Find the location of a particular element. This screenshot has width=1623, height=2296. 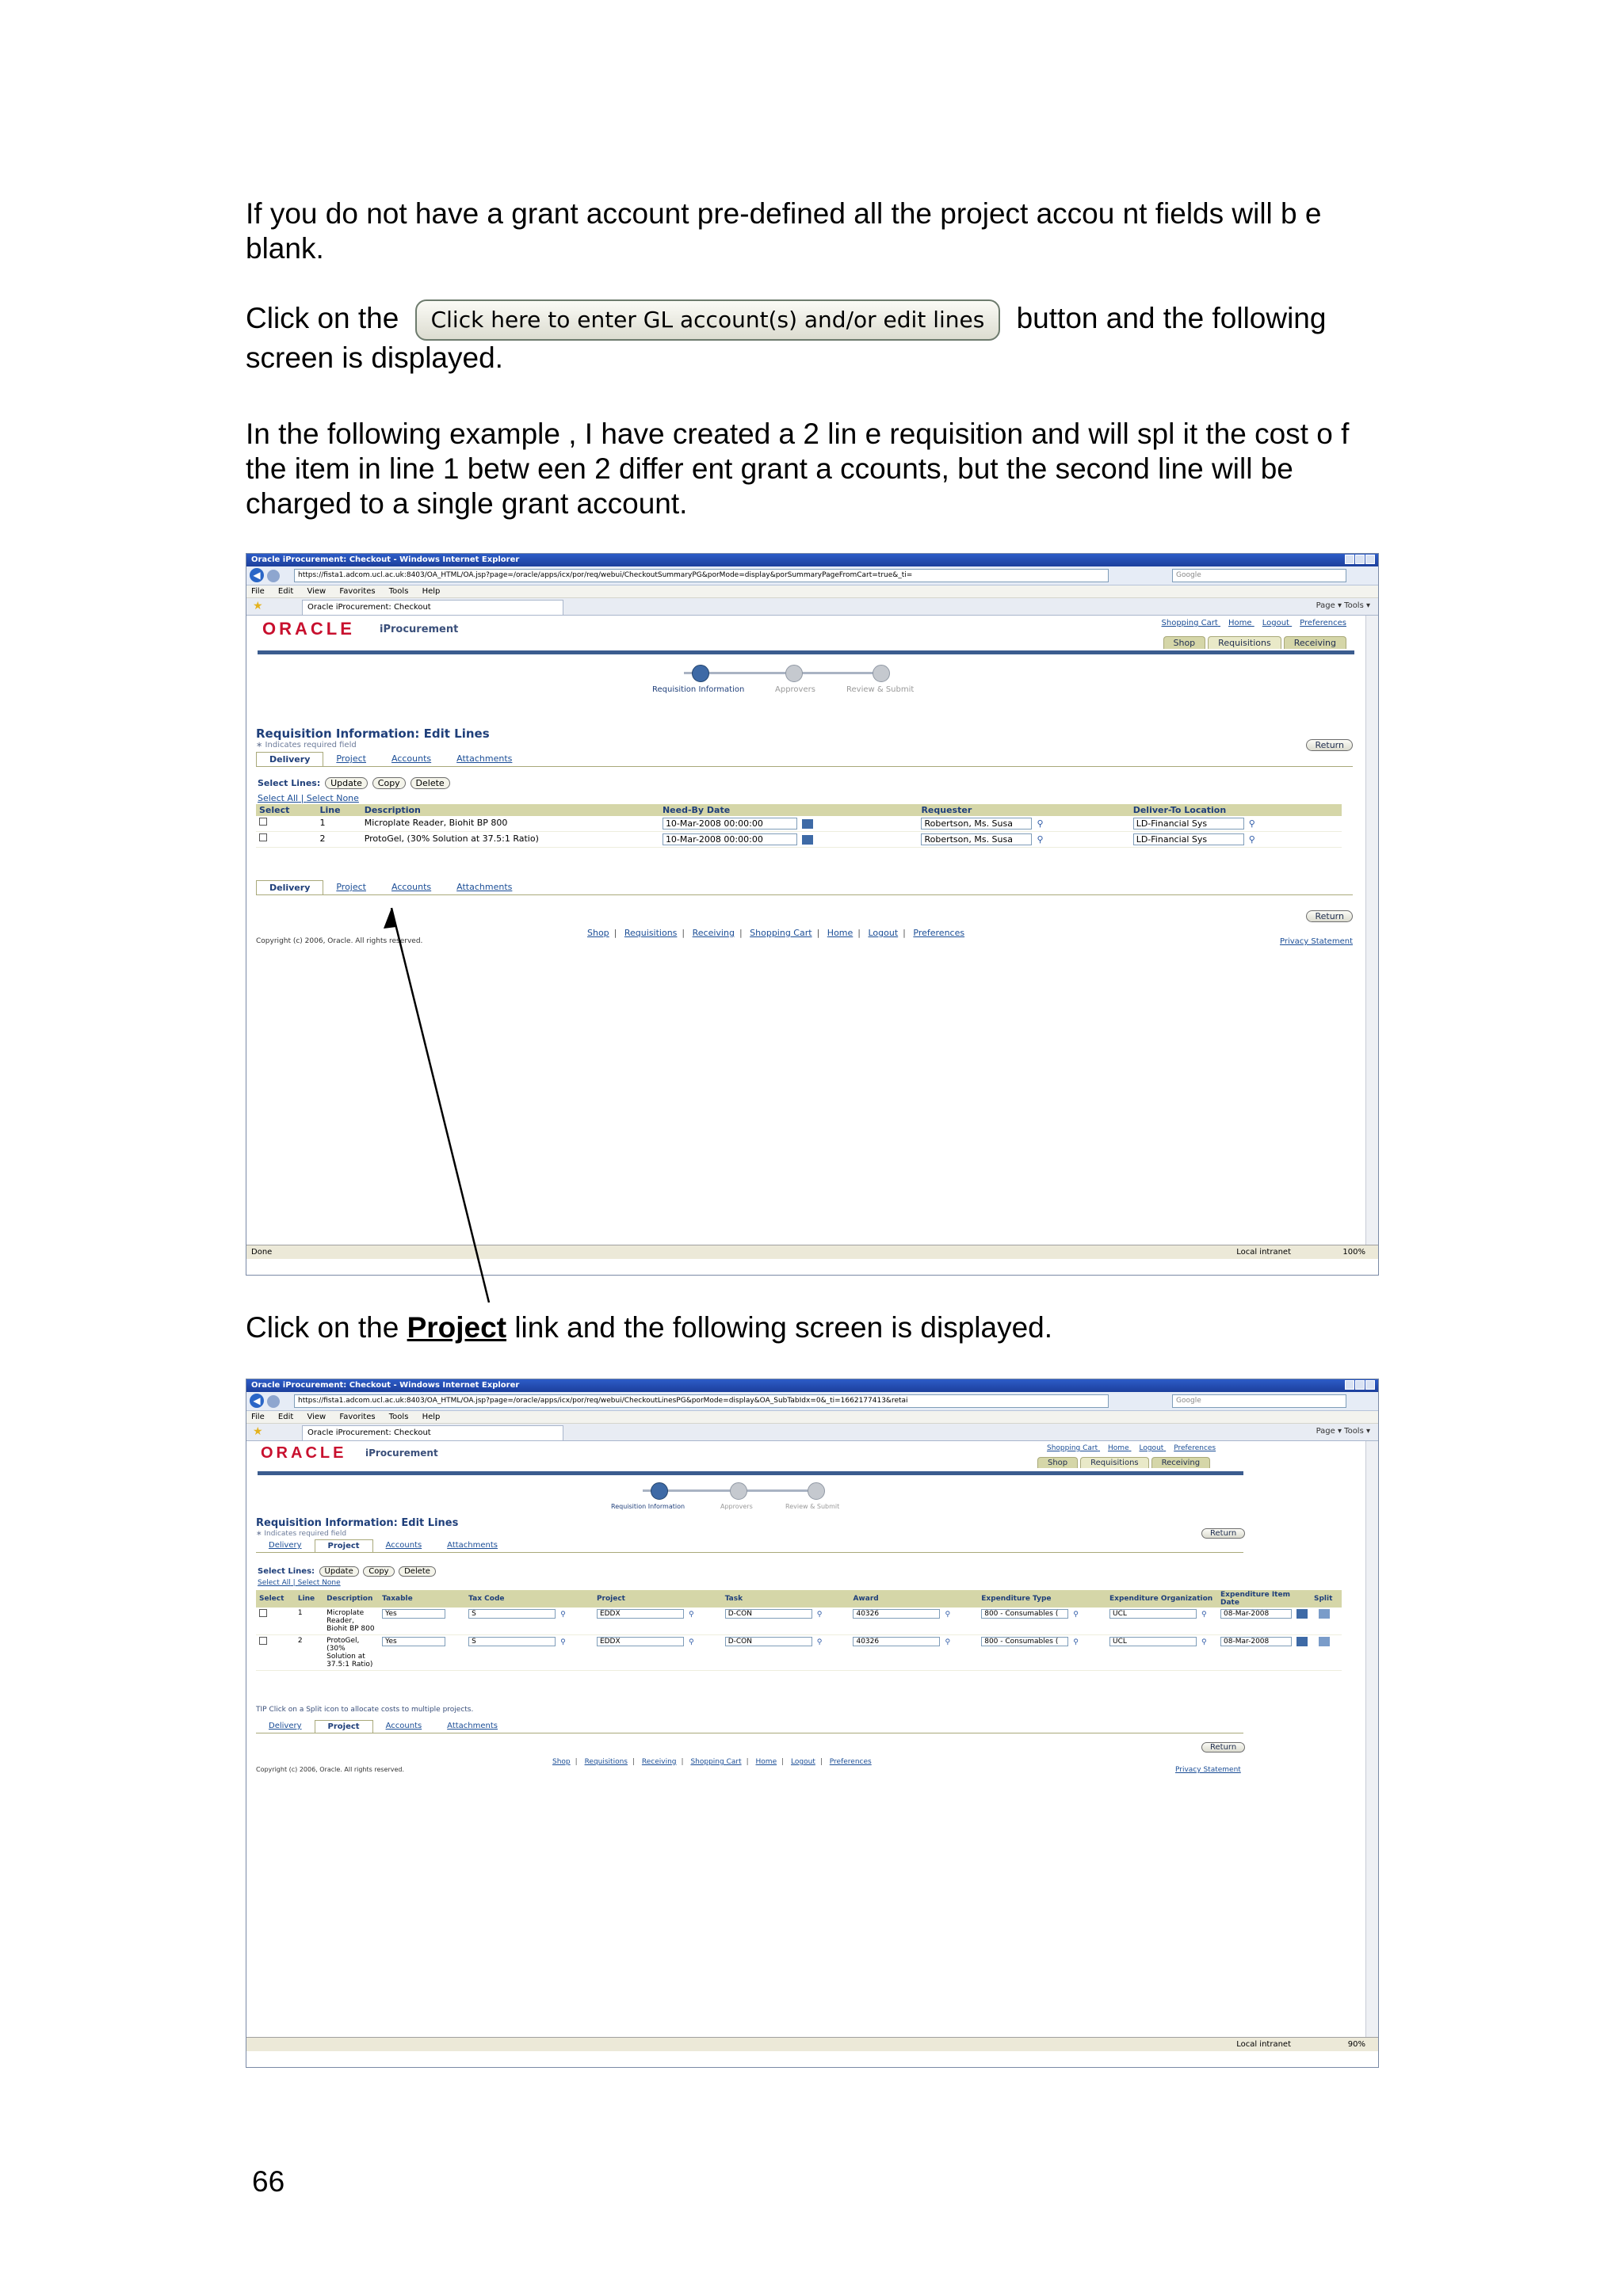

tab-requisitions: Requisitions is located at coordinates (1114, 1462).